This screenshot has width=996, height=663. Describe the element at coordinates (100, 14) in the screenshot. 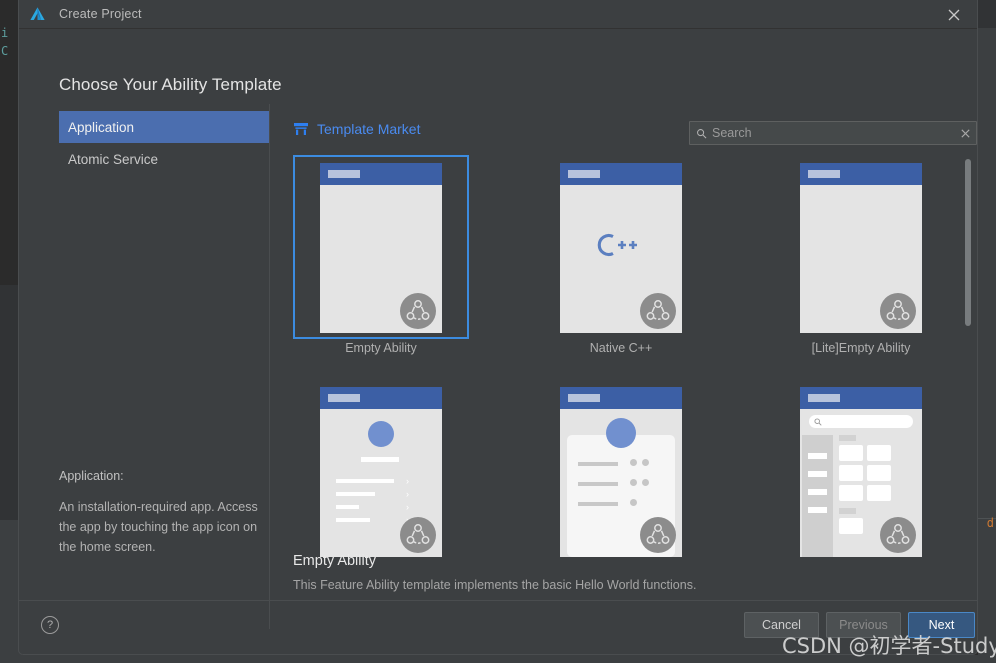

I see `dialog-title: Create Project` at that location.